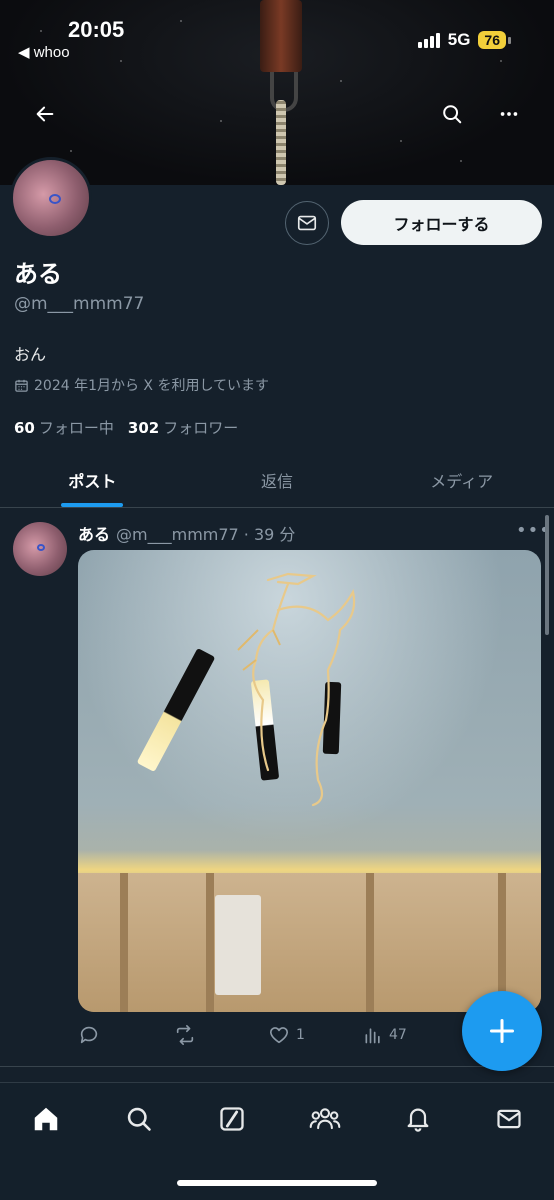 Image resolution: width=554 pixels, height=1200 pixels. I want to click on following-link: 60 フォロー中, so click(64, 427).